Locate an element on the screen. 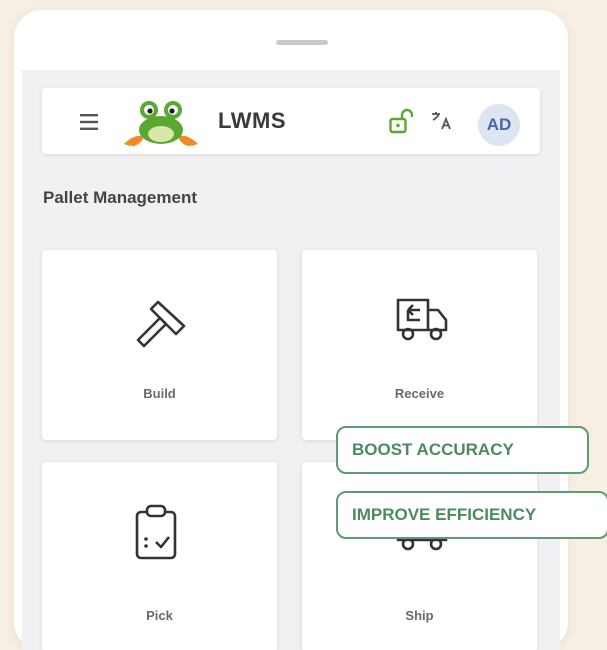 The image size is (607, 650). tile-build: Build is located at coordinates (159, 345).